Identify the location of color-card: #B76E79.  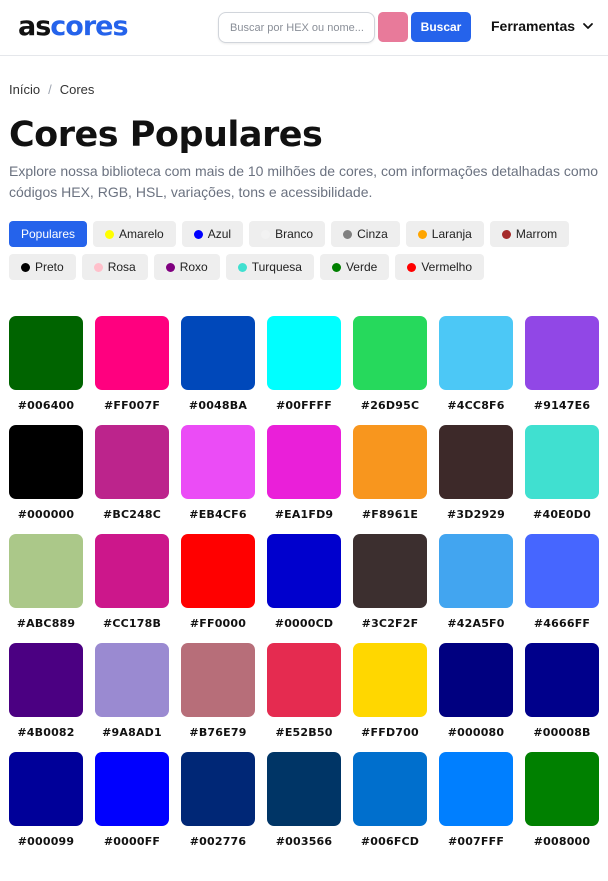
(218, 691).